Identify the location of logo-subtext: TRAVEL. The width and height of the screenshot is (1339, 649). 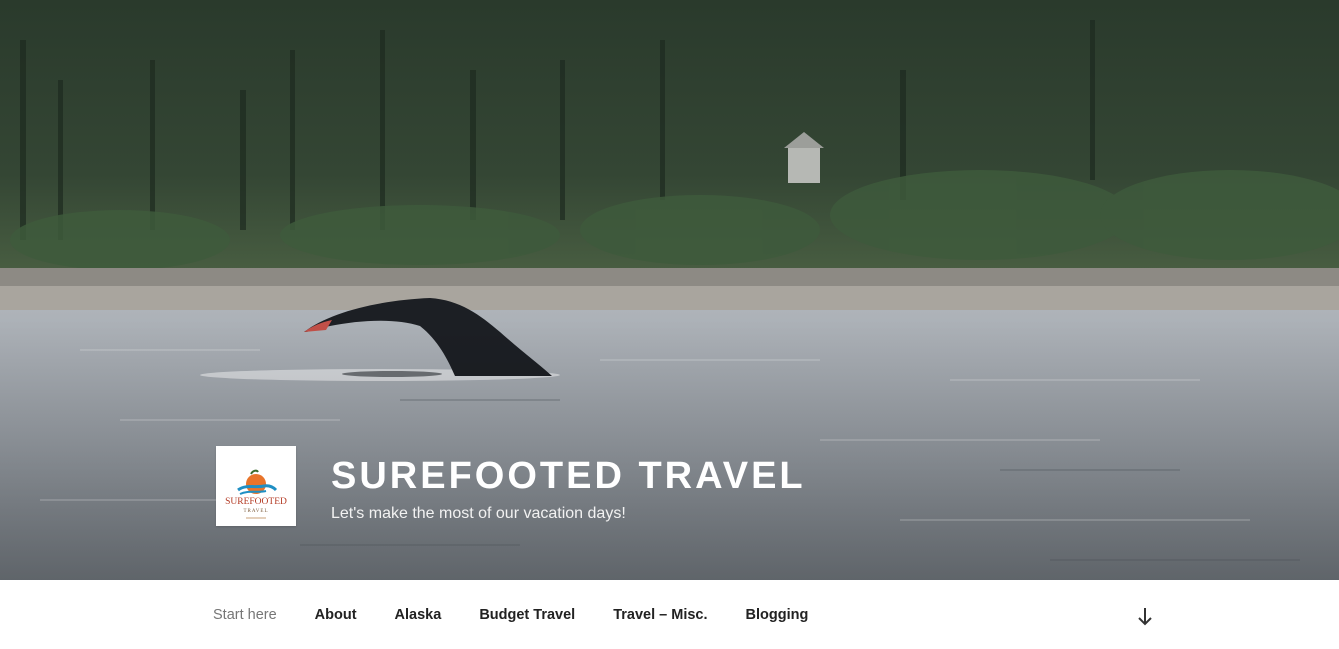
(255, 511).